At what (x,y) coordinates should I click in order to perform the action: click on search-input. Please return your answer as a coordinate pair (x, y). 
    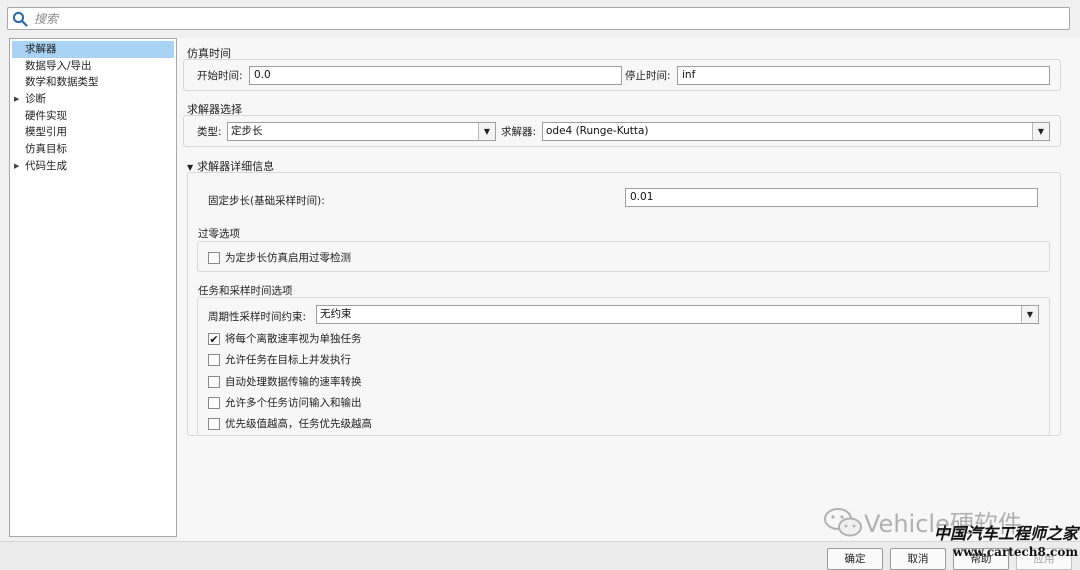
    Looking at the image, I should click on (550, 18).